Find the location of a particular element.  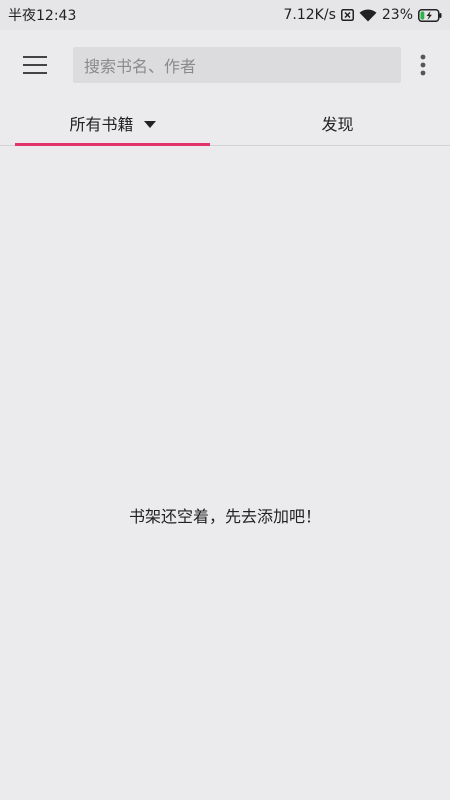

status-right: 7.12K/s 23% is located at coordinates (363, 15).